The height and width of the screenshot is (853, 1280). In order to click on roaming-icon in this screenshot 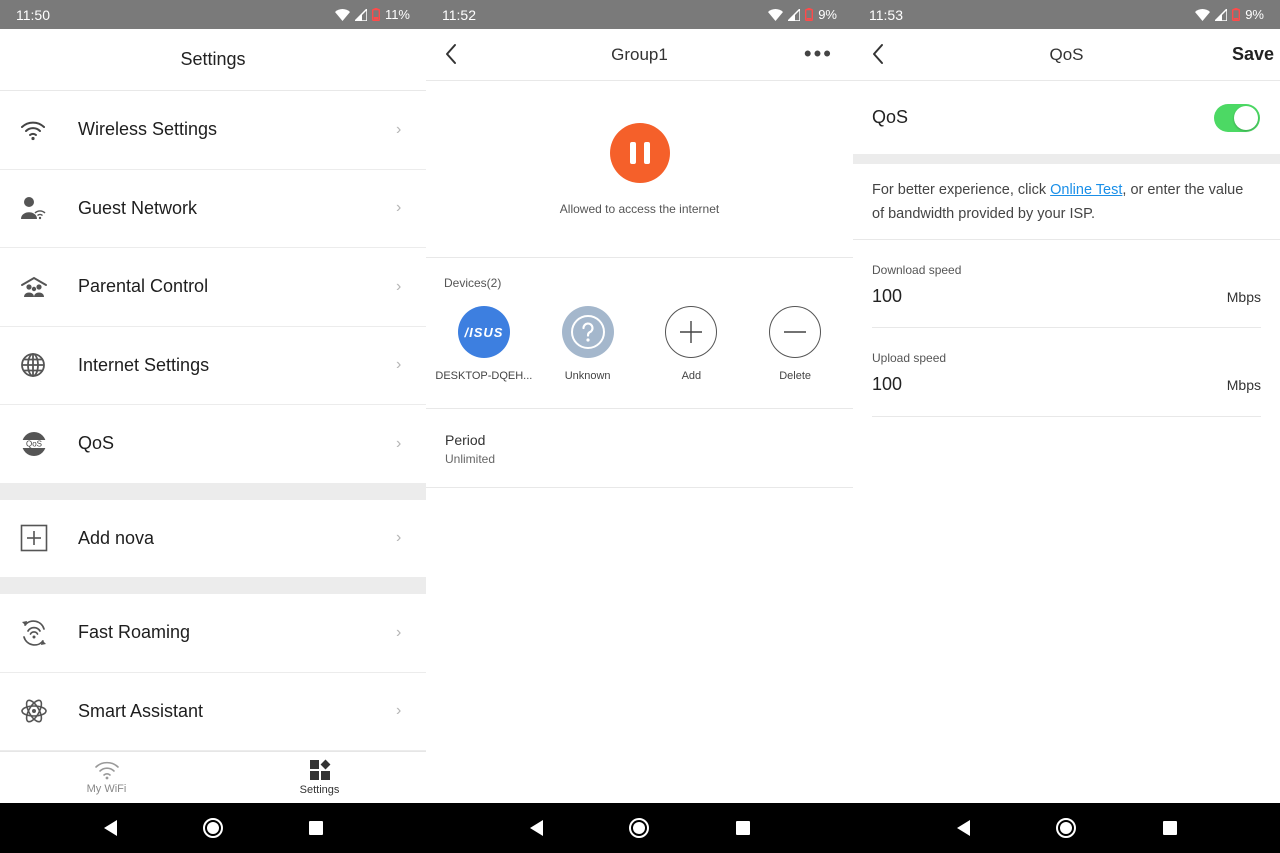, I will do `click(39, 633)`.